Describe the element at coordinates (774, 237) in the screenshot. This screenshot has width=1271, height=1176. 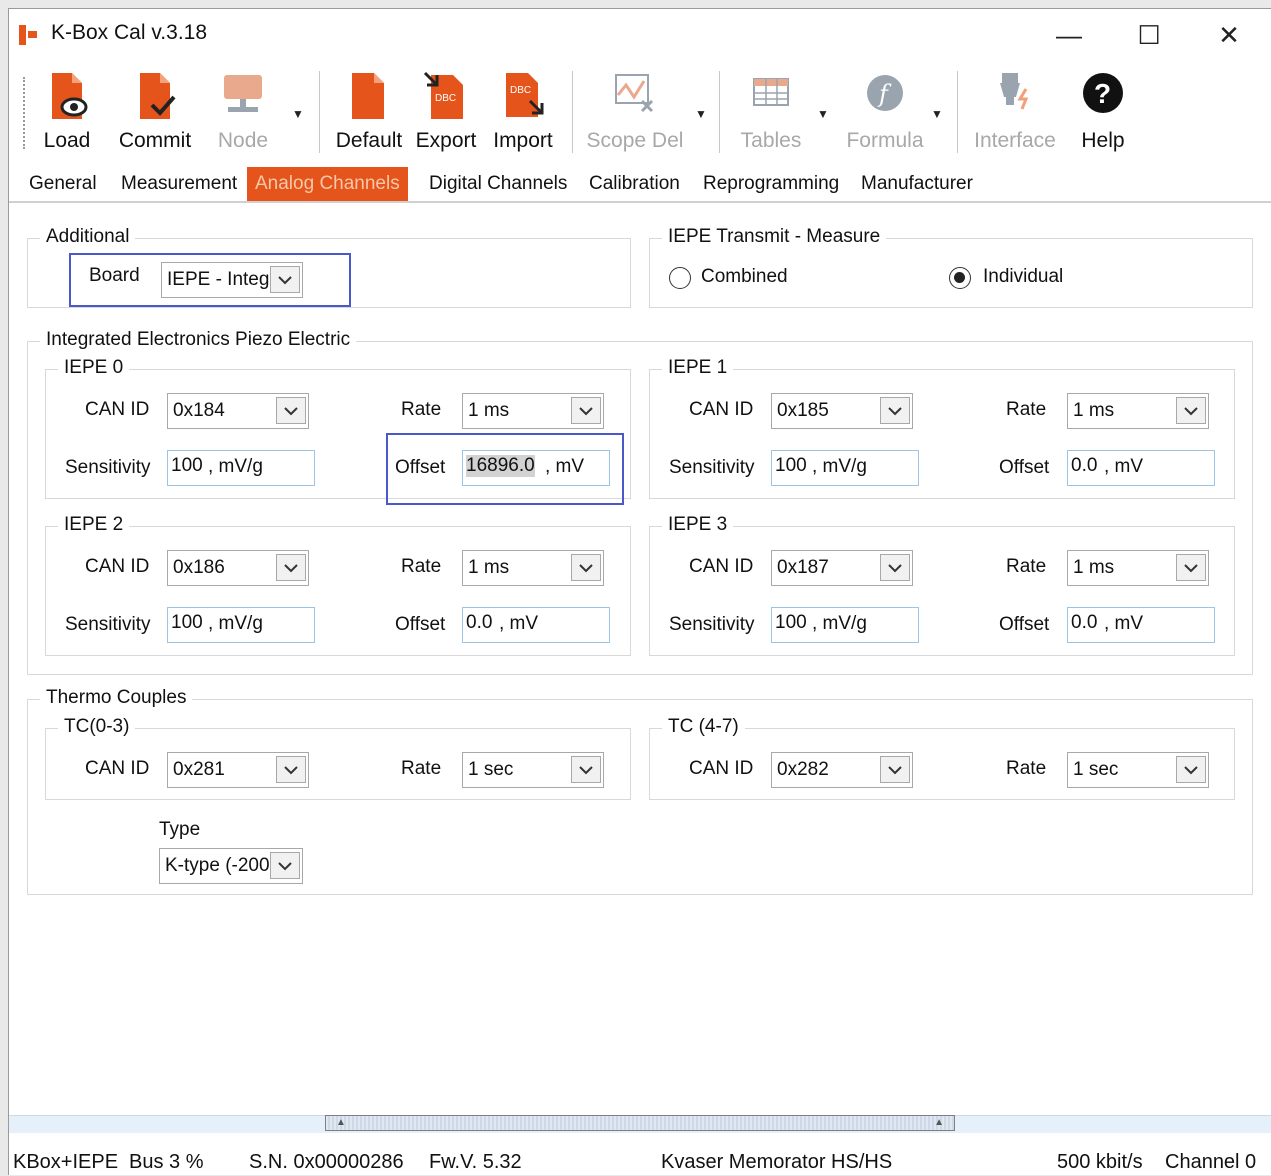
I see `iepe-transmit-title: IEPE Transmit - Measure` at that location.